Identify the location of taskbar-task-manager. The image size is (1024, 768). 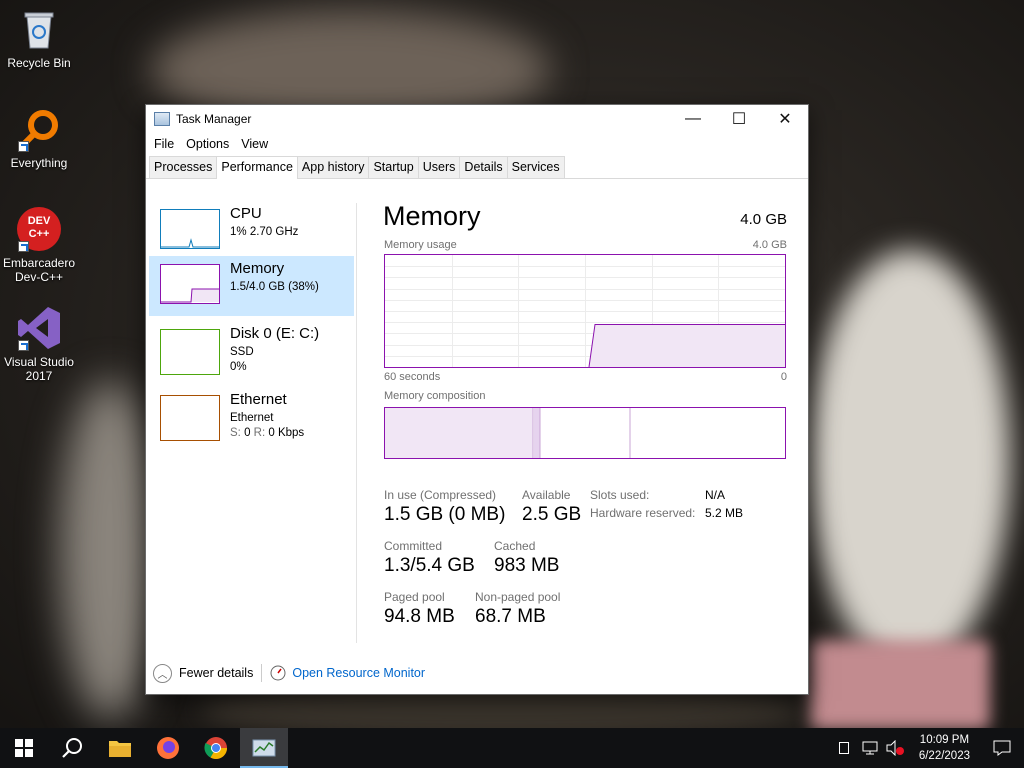
(264, 748).